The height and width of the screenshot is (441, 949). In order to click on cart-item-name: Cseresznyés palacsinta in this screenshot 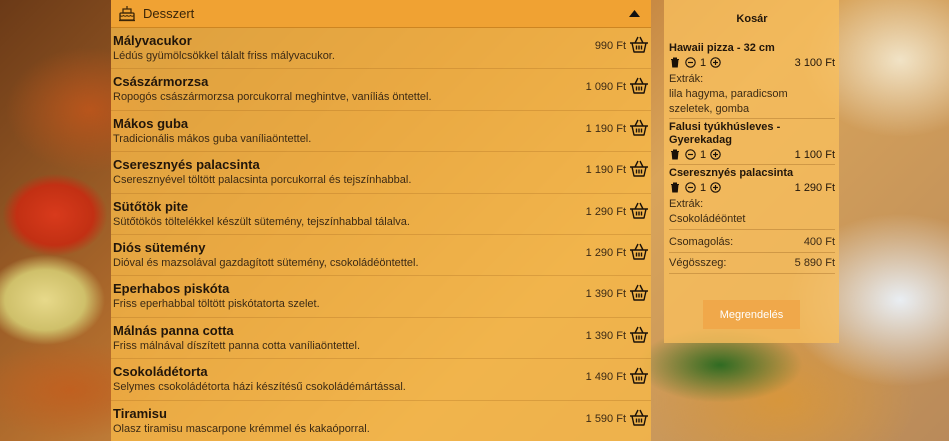, I will do `click(731, 173)`.